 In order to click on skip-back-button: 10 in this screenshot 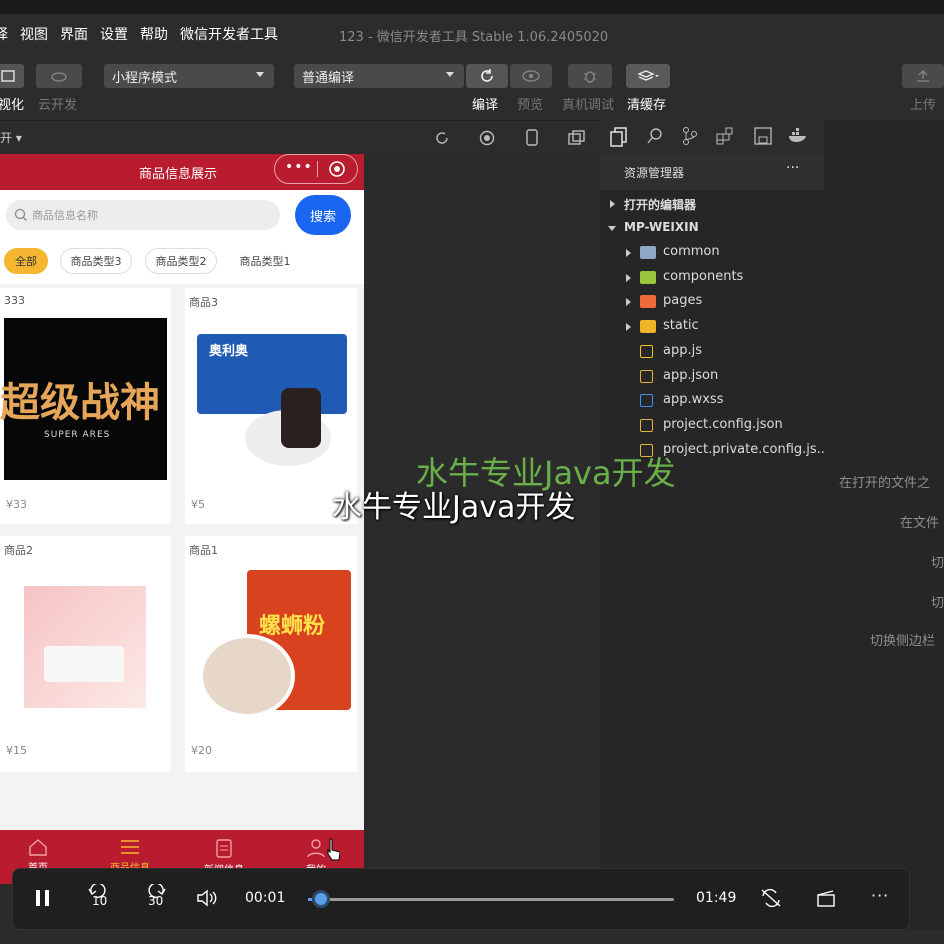, I will do `click(99, 897)`.